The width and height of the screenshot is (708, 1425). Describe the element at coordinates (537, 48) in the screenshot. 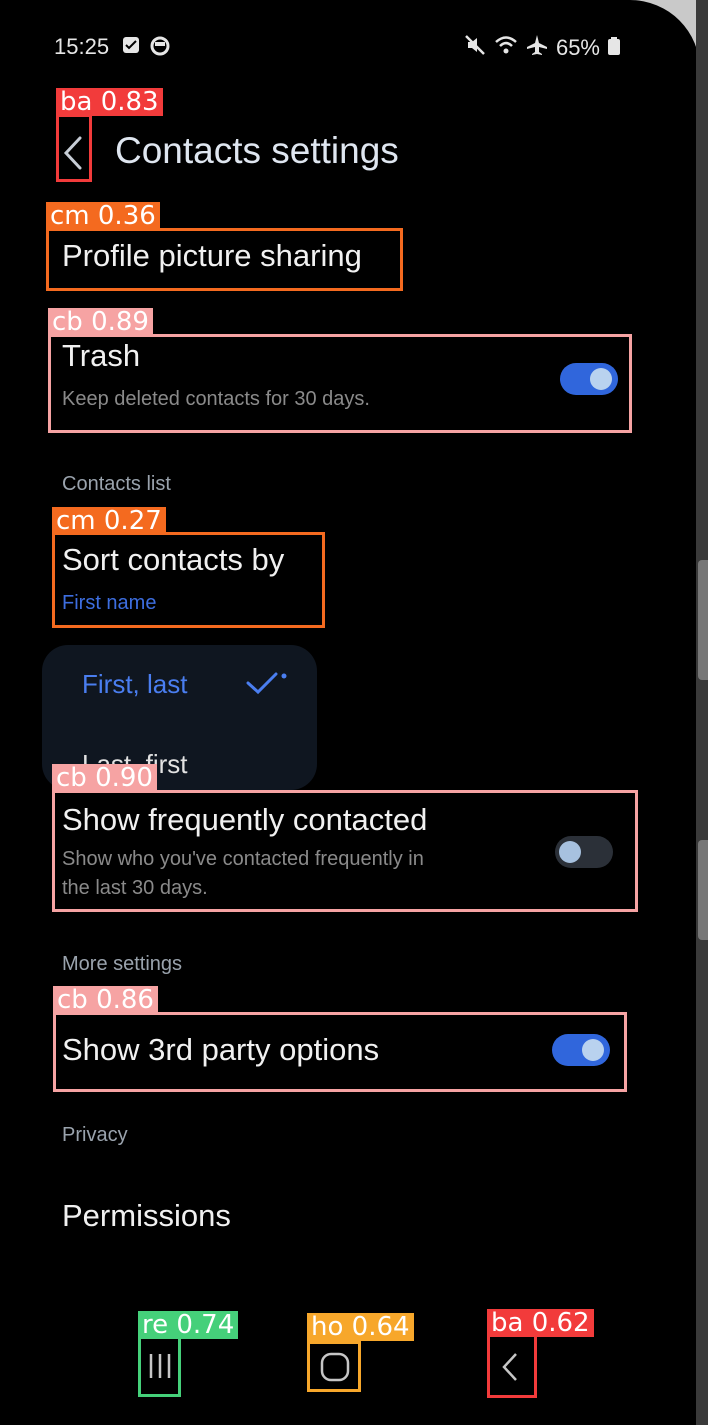

I see `airplane-icon` at that location.